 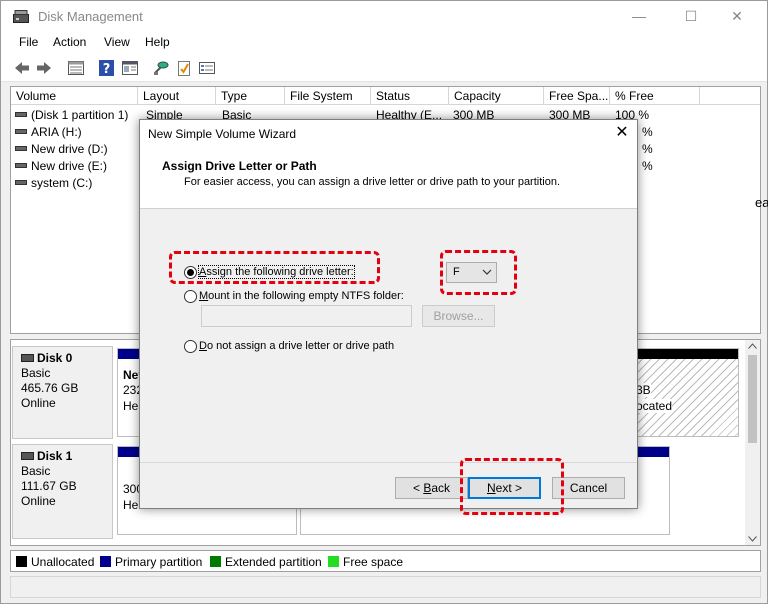 I want to click on wizard-title: New Simple Volume Wizard, so click(x=222, y=134).